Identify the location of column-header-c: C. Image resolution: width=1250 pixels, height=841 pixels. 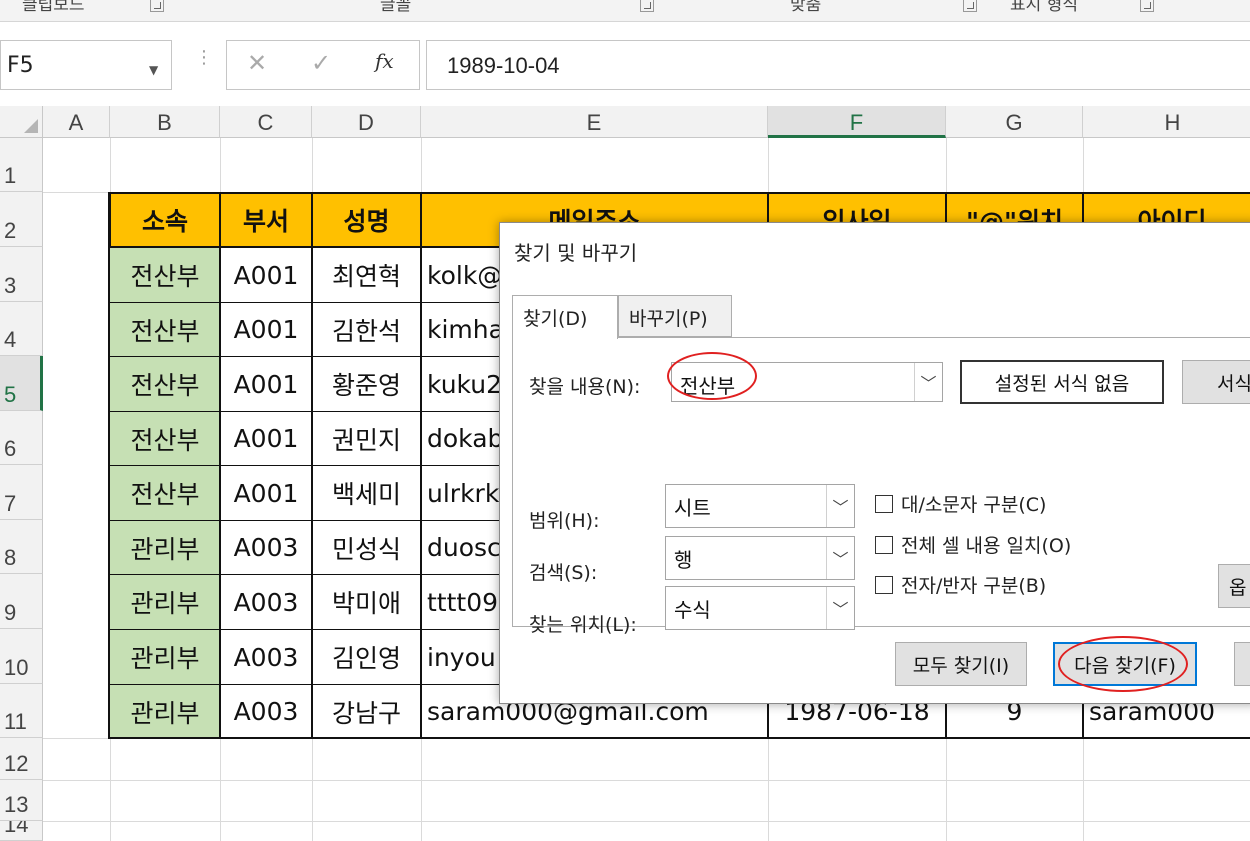
(266, 122).